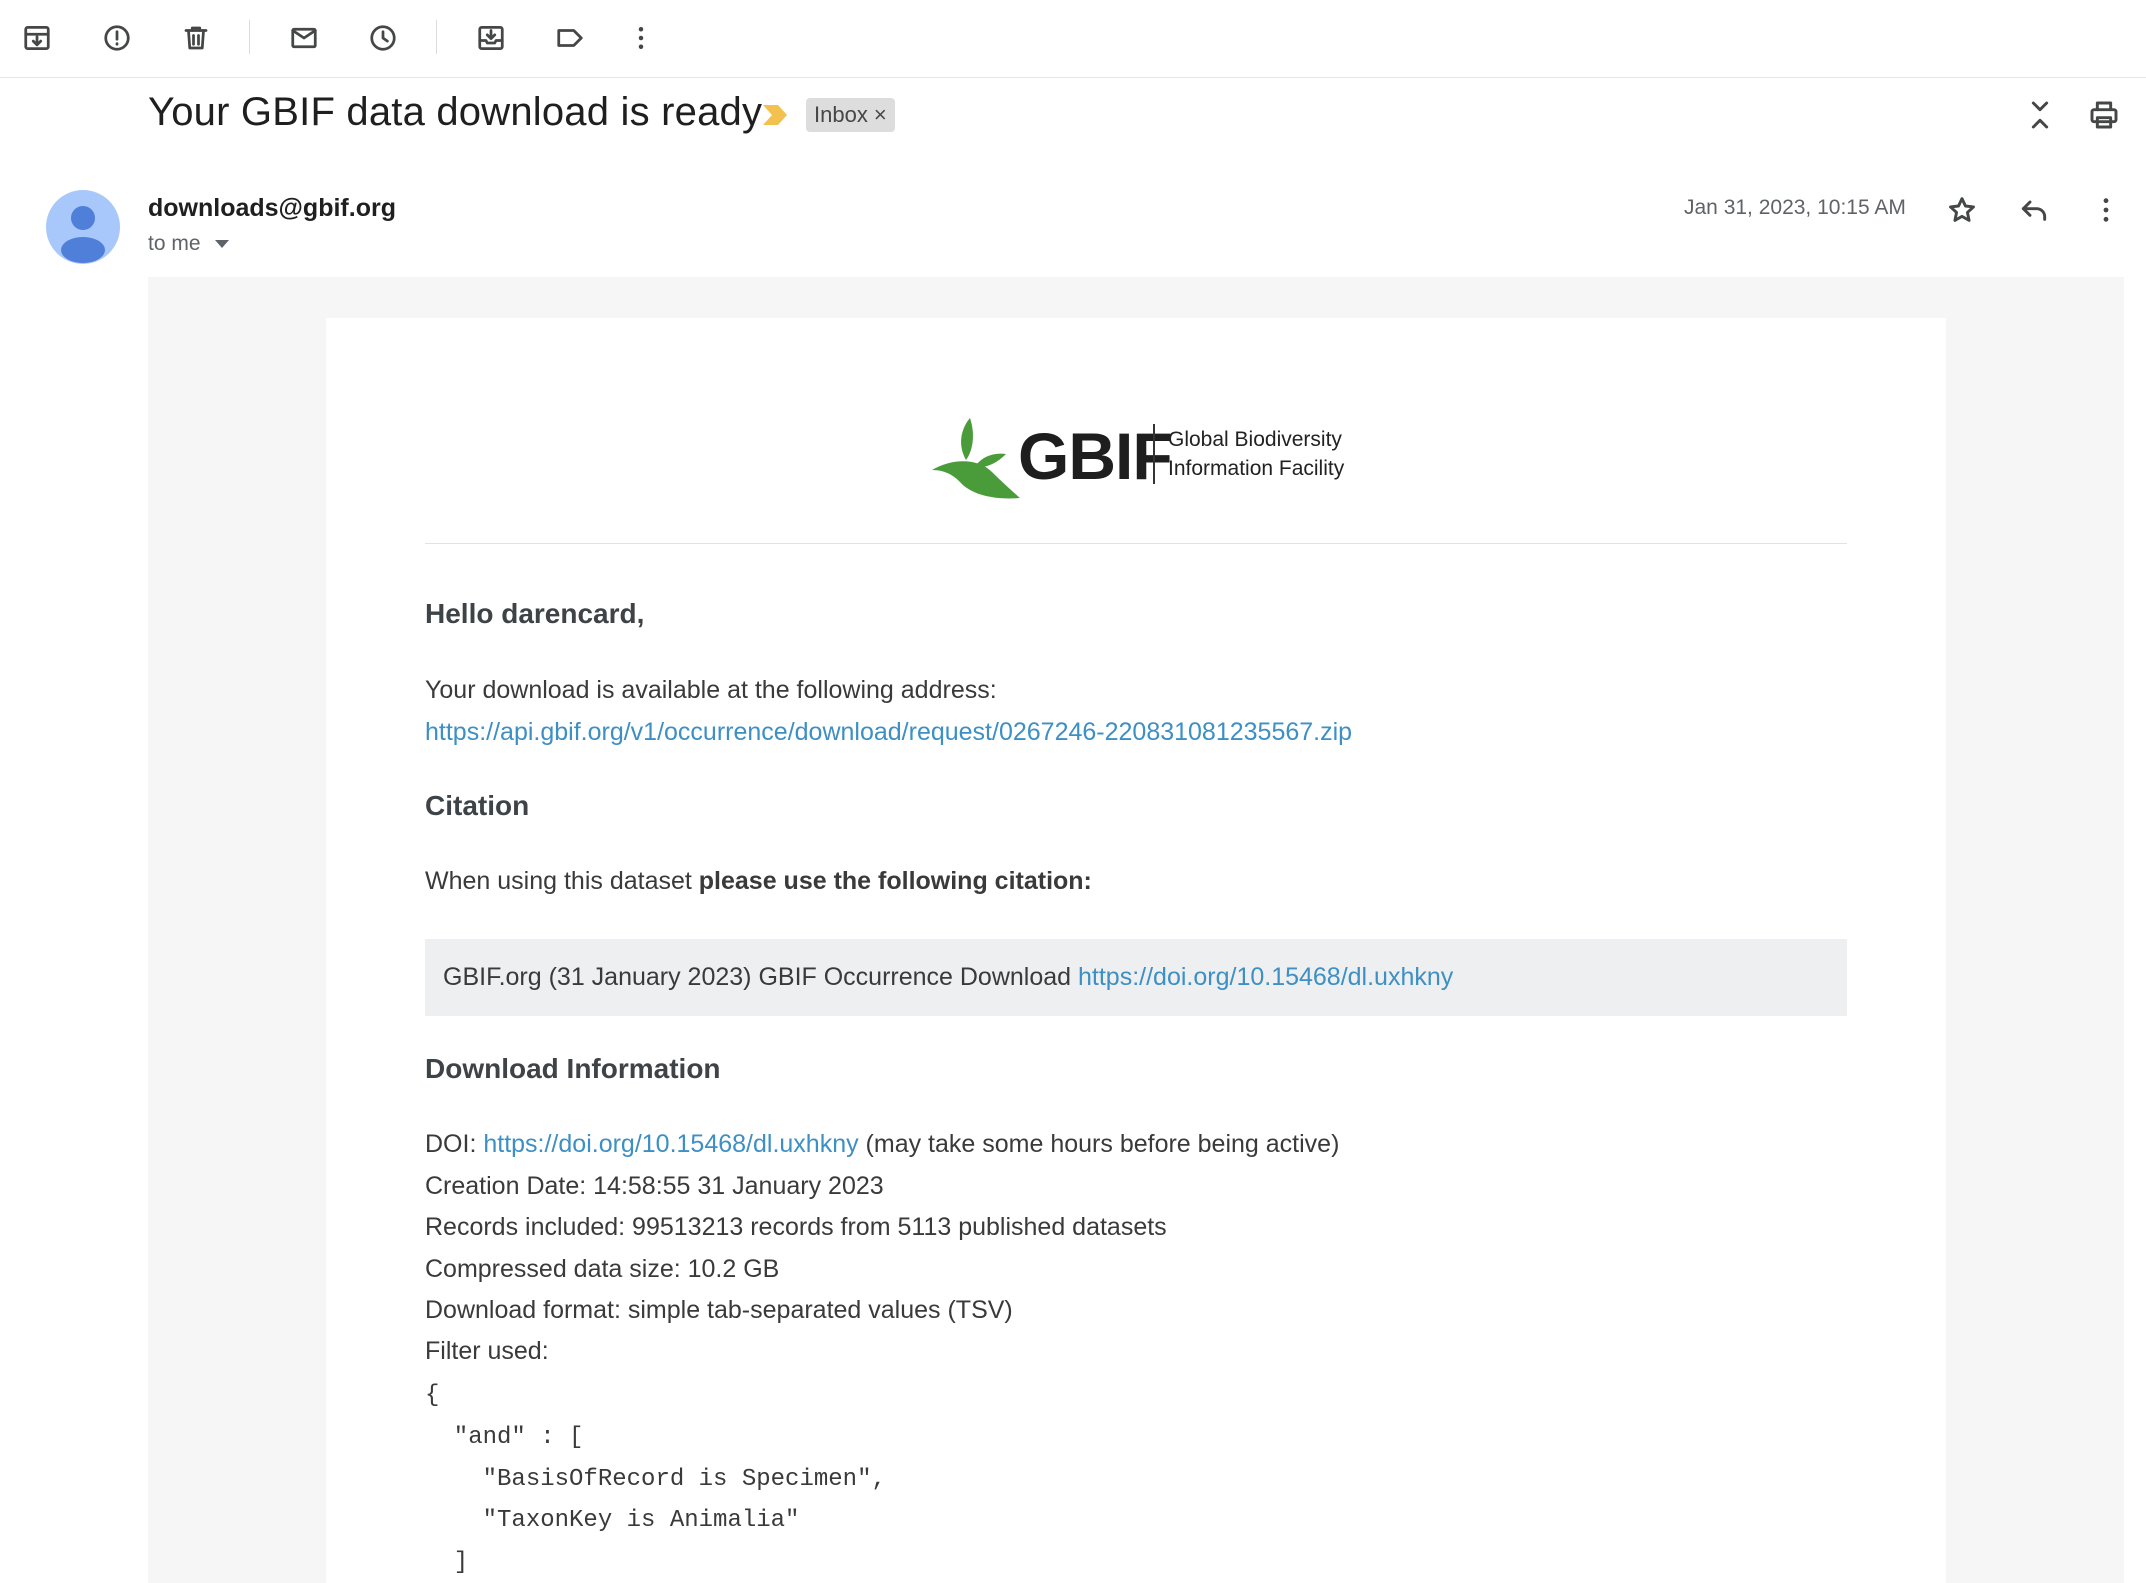 Image resolution: width=2146 pixels, height=1583 pixels. Describe the element at coordinates (1256, 468) in the screenshot. I see `gbif-name-line2: Information Facility` at that location.